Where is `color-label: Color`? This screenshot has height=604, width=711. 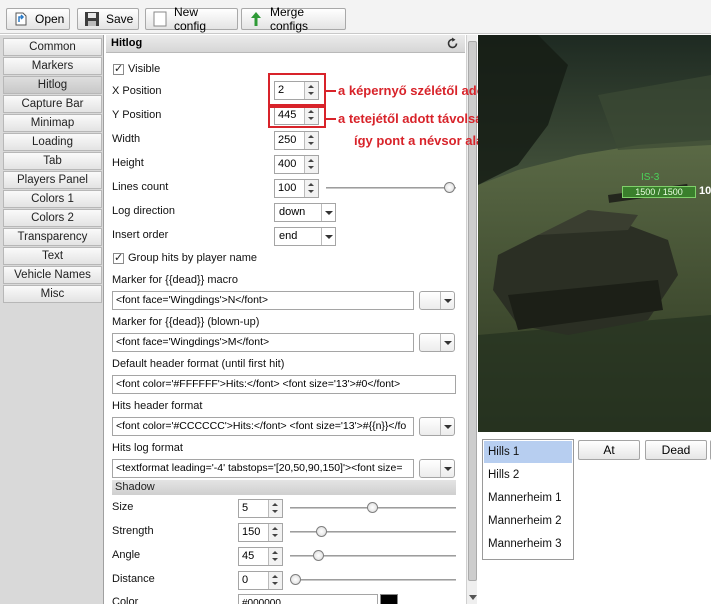
color-label: Color is located at coordinates (125, 600).